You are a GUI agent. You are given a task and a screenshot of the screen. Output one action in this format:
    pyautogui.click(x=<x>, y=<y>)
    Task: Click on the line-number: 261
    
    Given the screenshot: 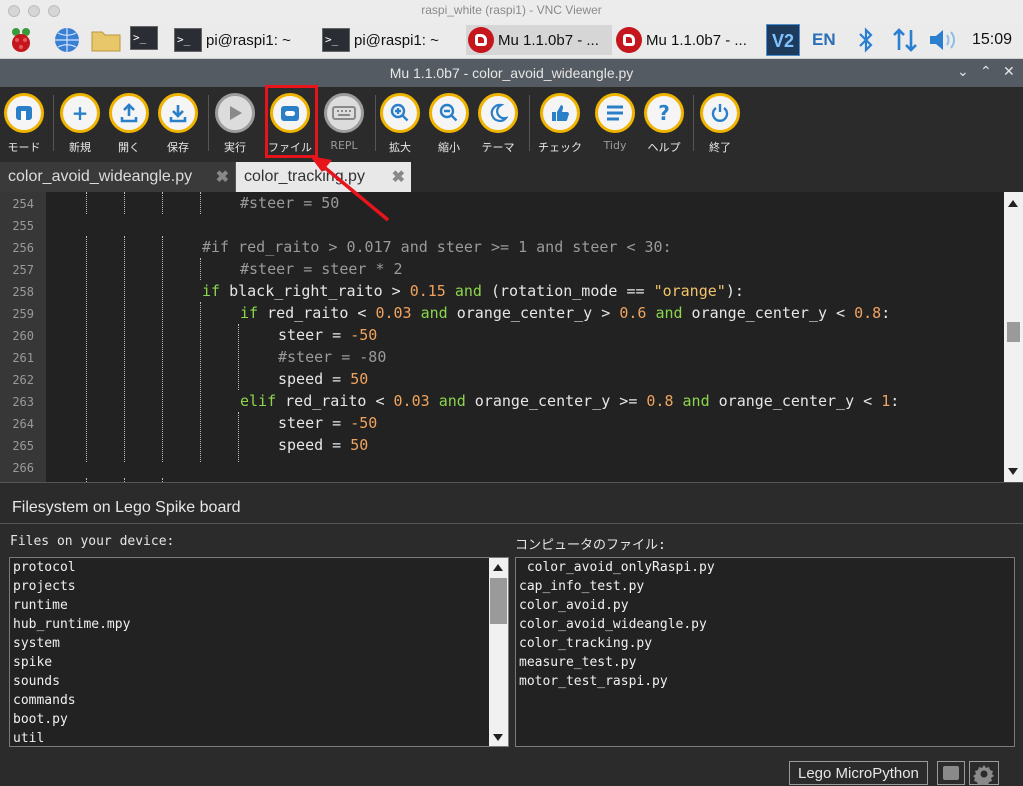 What is the action you would take?
    pyautogui.click(x=23, y=358)
    